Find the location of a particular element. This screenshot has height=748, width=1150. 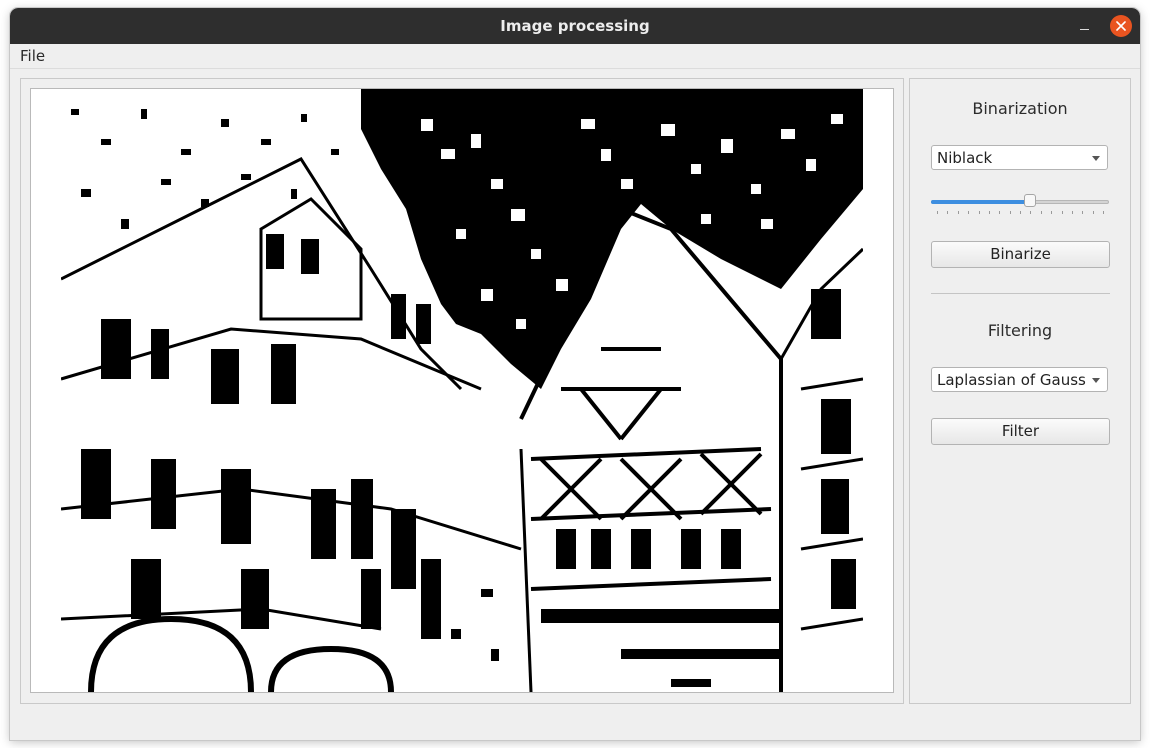

binarization-method-select: Niblack is located at coordinates (1019, 157).